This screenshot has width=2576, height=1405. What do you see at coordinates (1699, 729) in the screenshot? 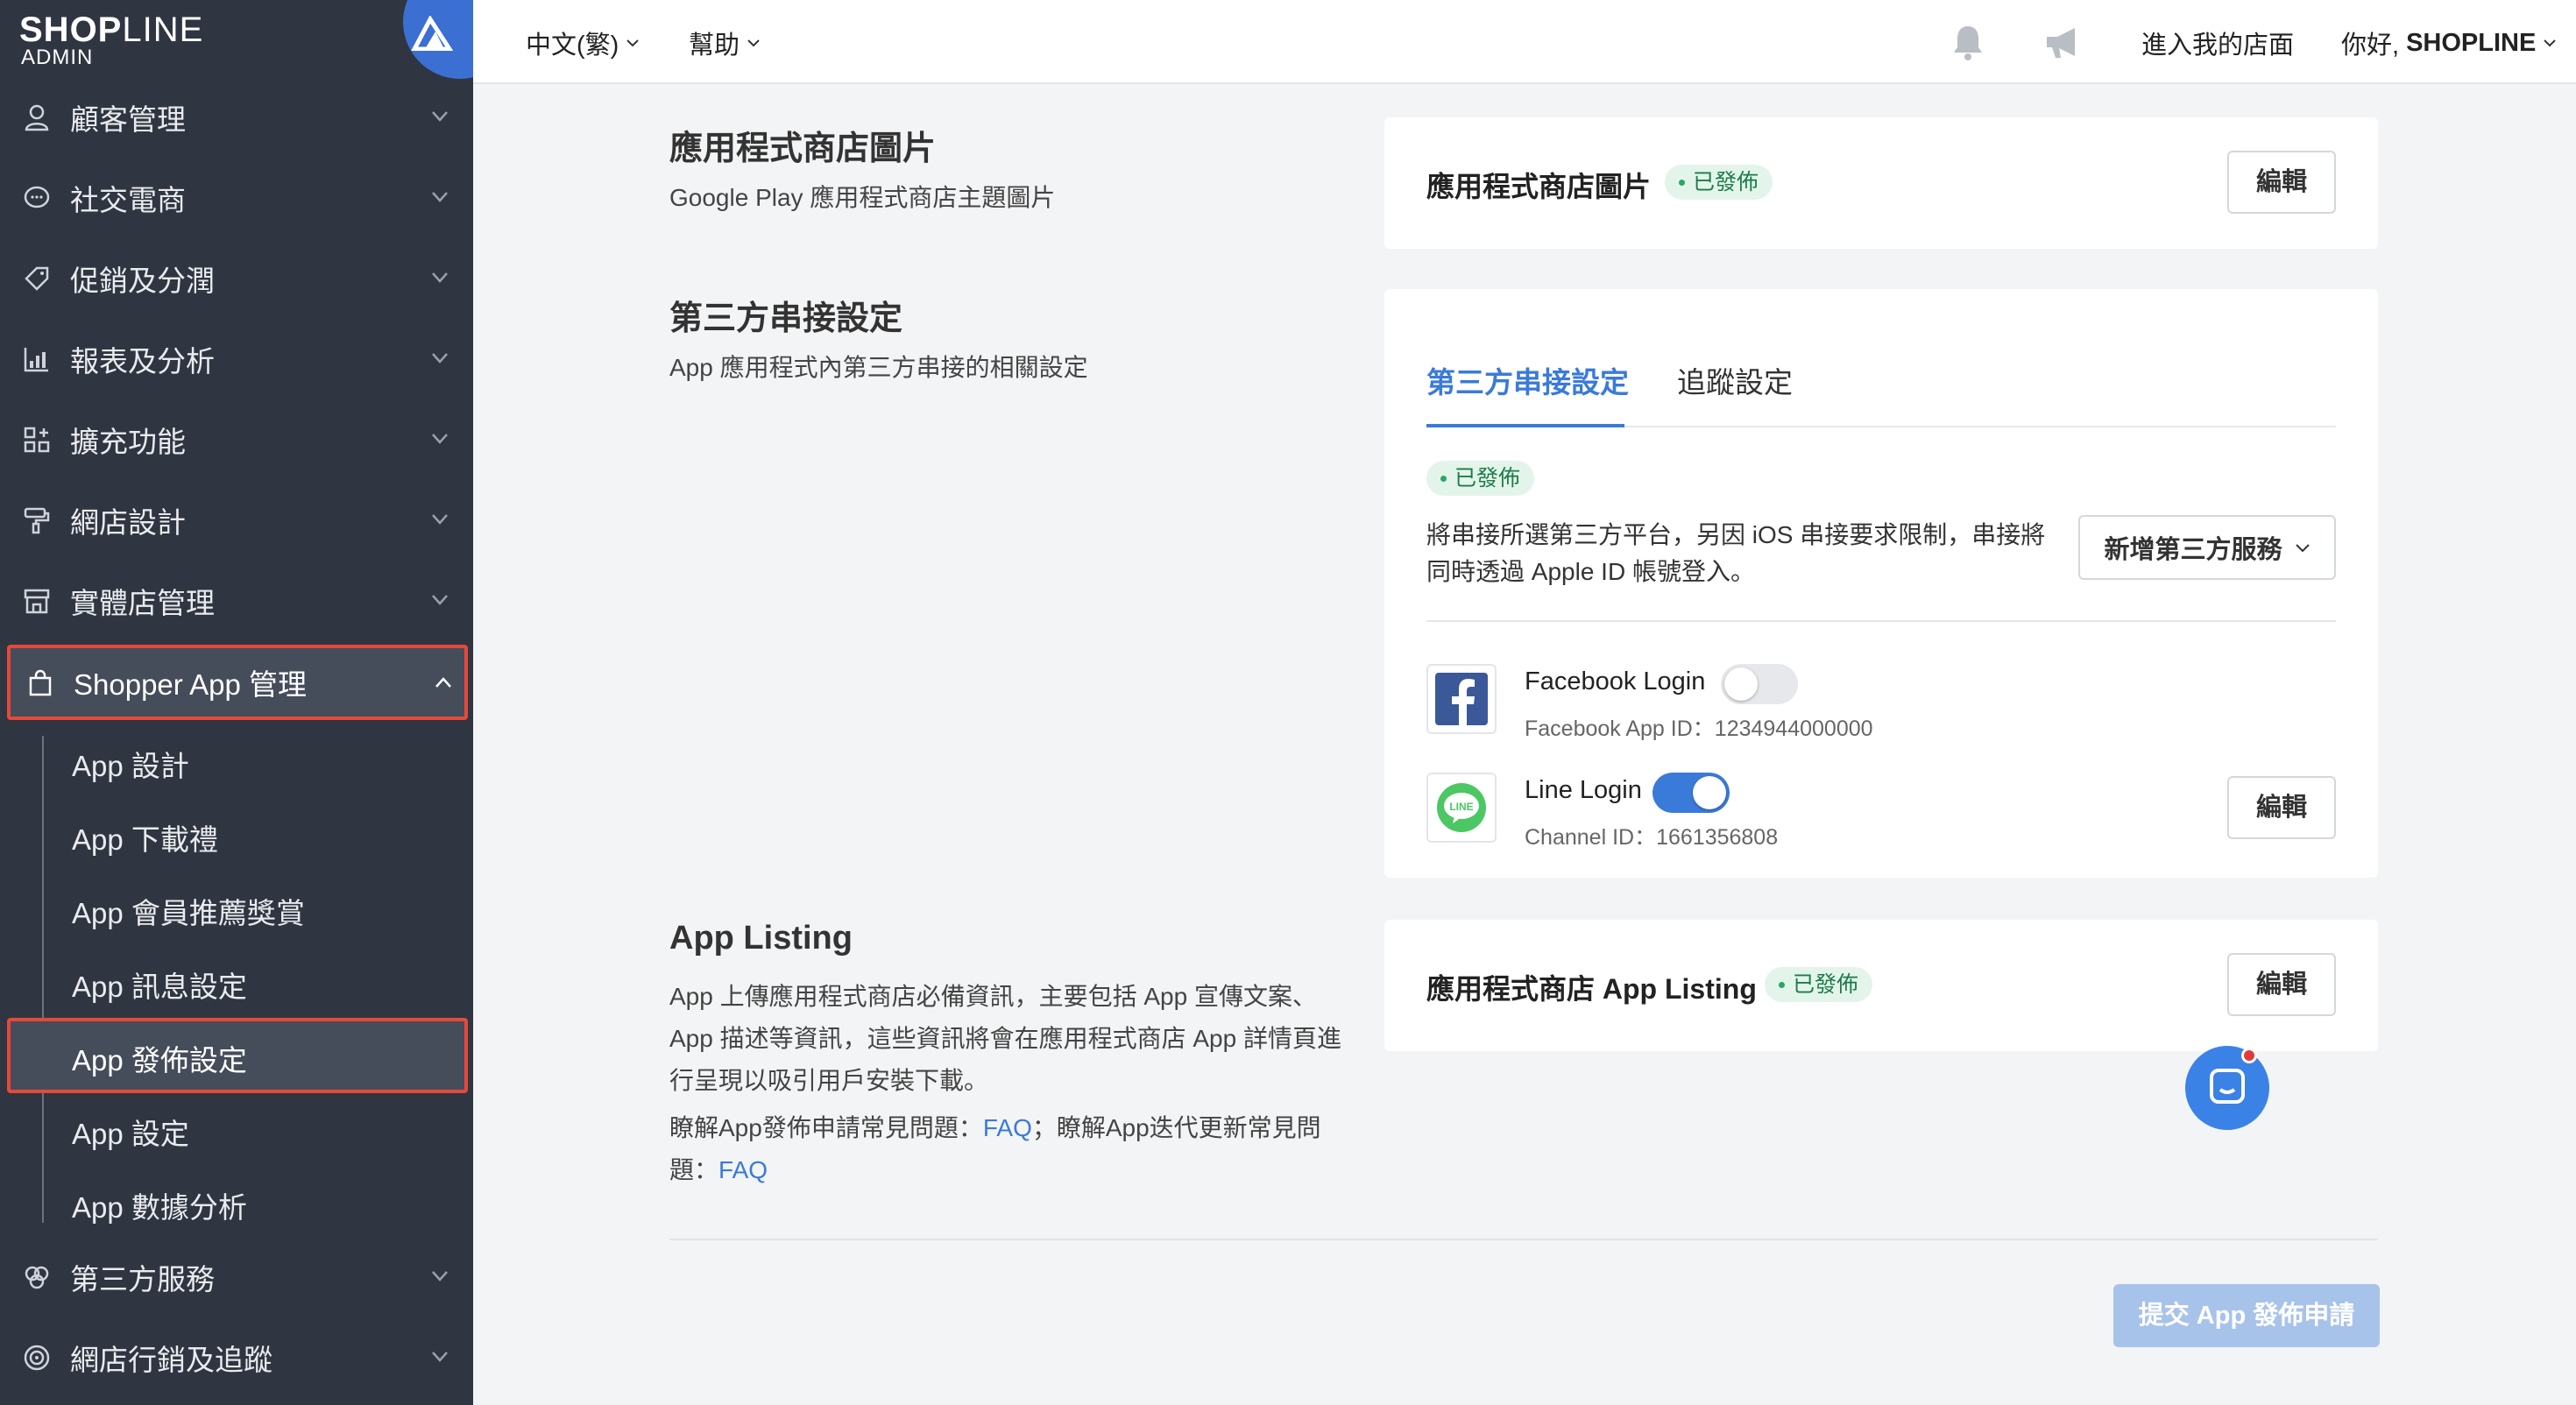
I see `facebook-app-id: Facebook App ID：1234944000000` at bounding box center [1699, 729].